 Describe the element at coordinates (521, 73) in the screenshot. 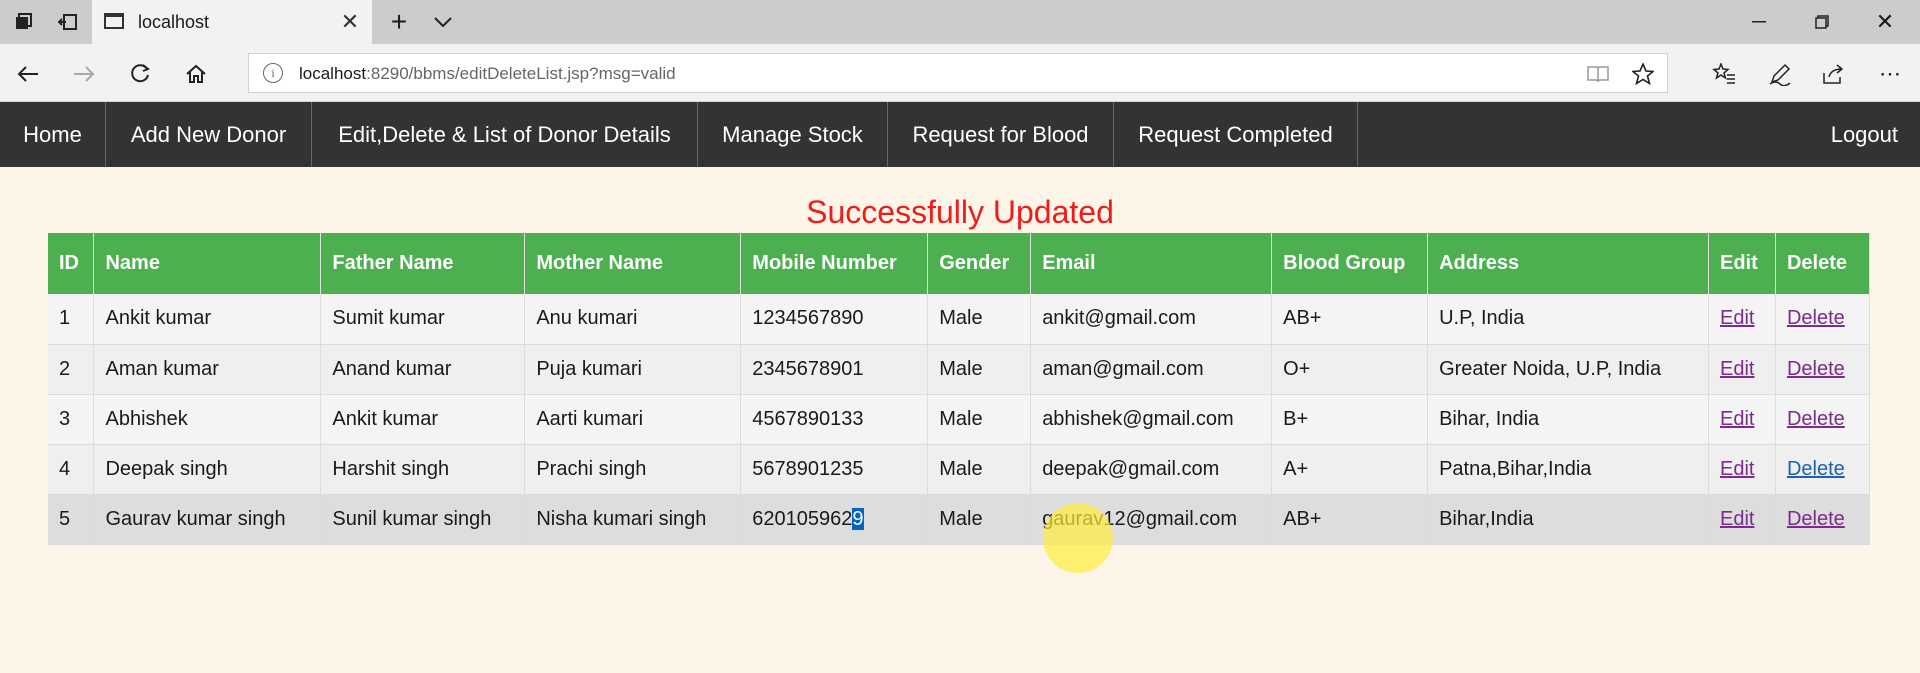

I see `url-path: :8290/bbms/editDeleteList.jsp?msg=valid` at that location.